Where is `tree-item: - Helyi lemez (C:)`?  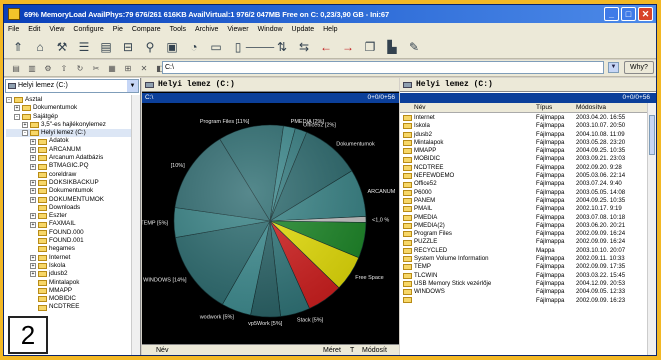
tree-item: - Helyi lemez (C:) is located at coordinates (72, 133).